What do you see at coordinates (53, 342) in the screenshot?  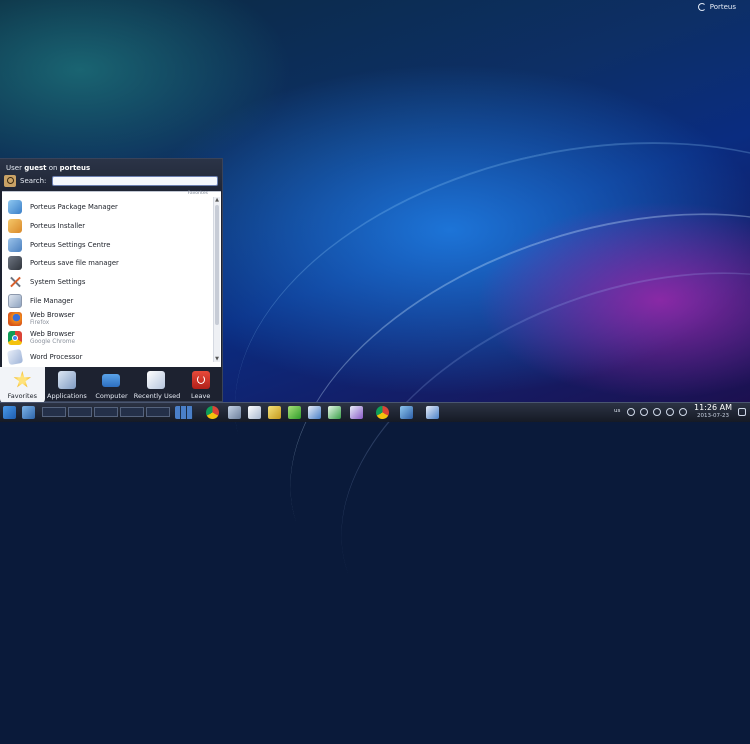 I see `item-subtitle: Google Chrome` at bounding box center [53, 342].